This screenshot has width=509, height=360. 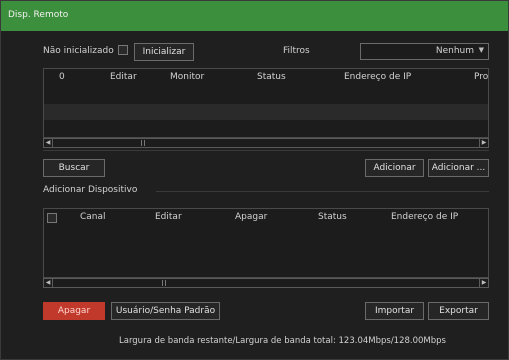 I want to click on column-header-index: 0, so click(x=62, y=77).